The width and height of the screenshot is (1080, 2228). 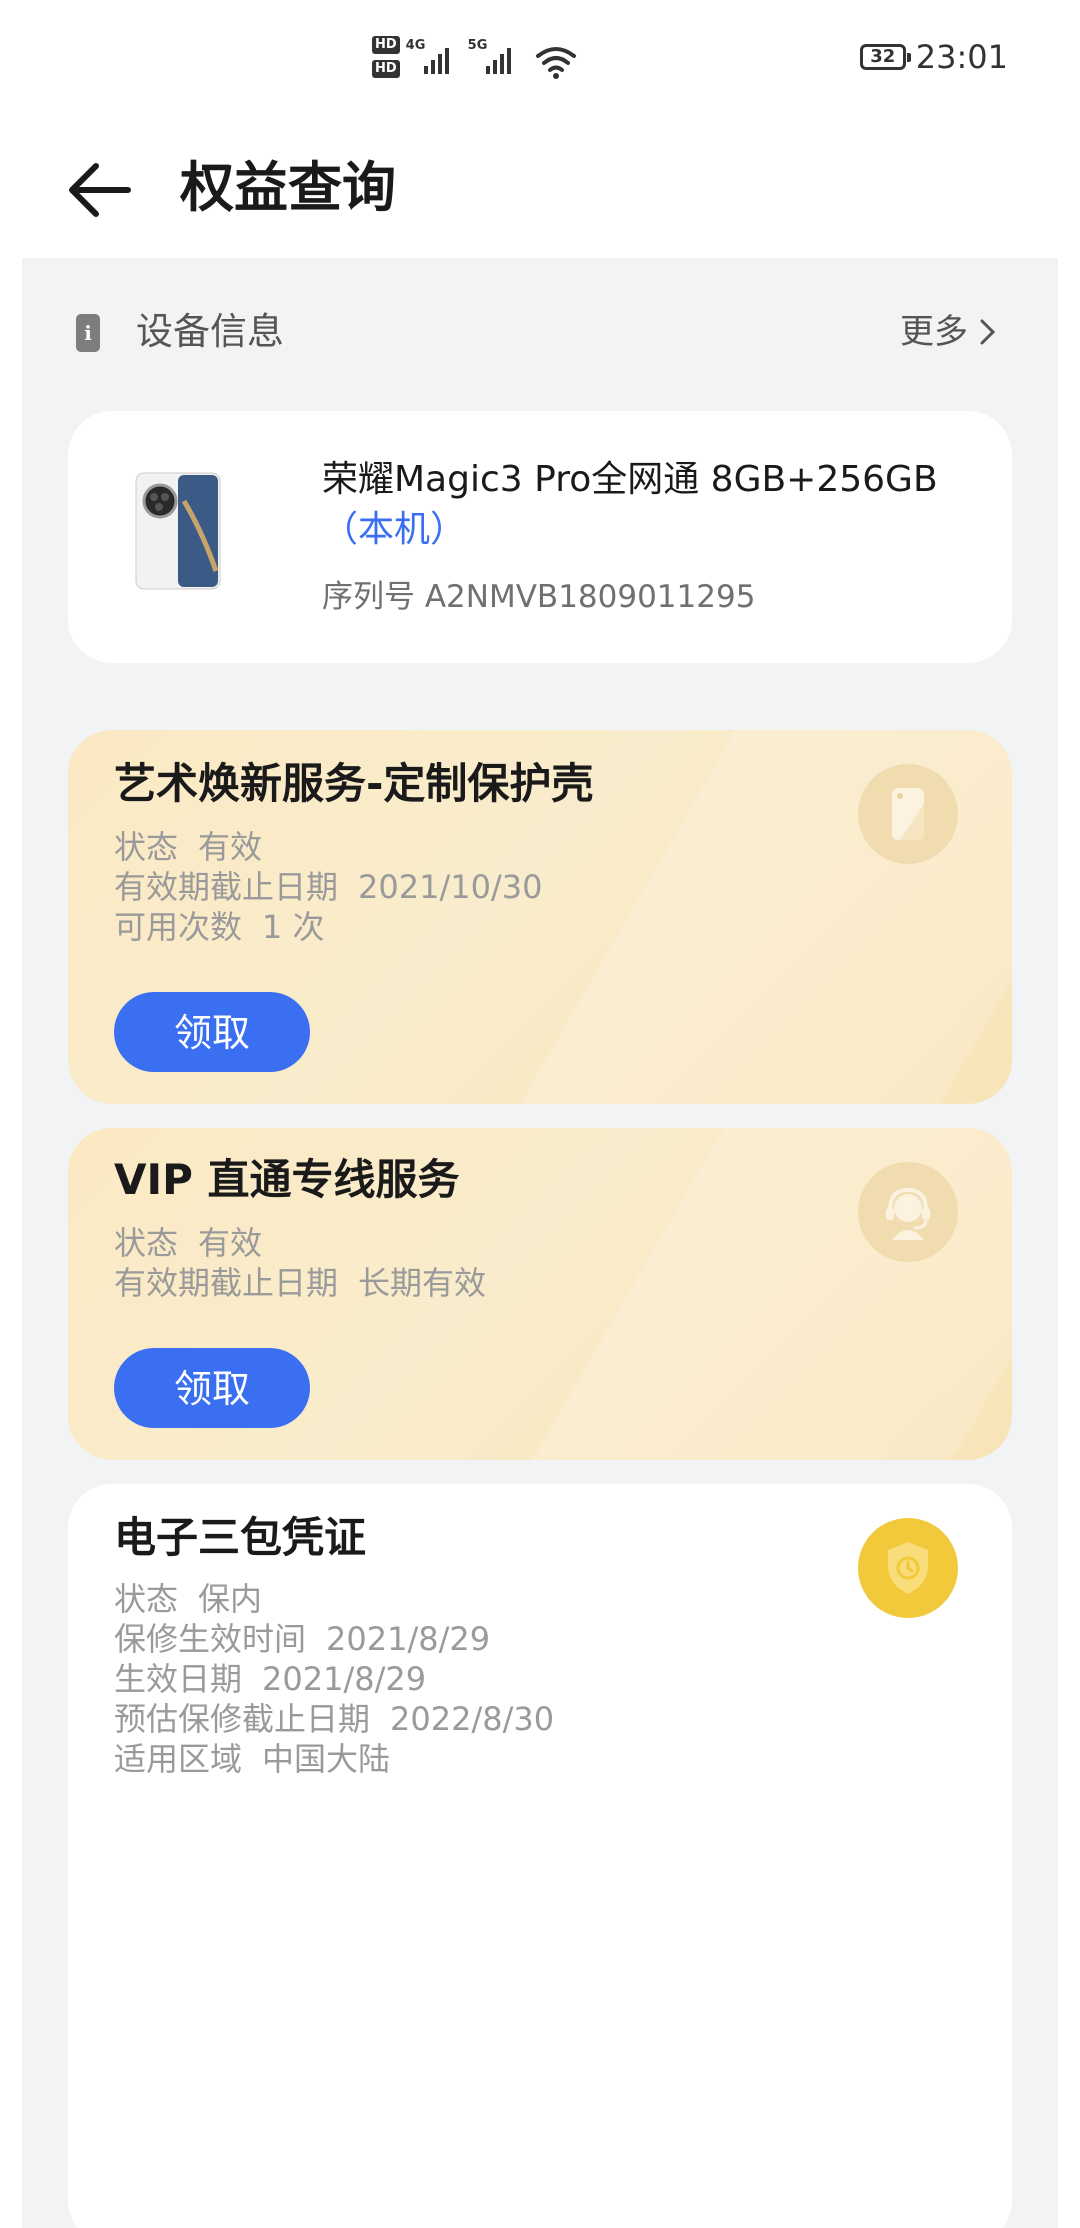 I want to click on signal-4g-icon: 4G, so click(x=434, y=56).